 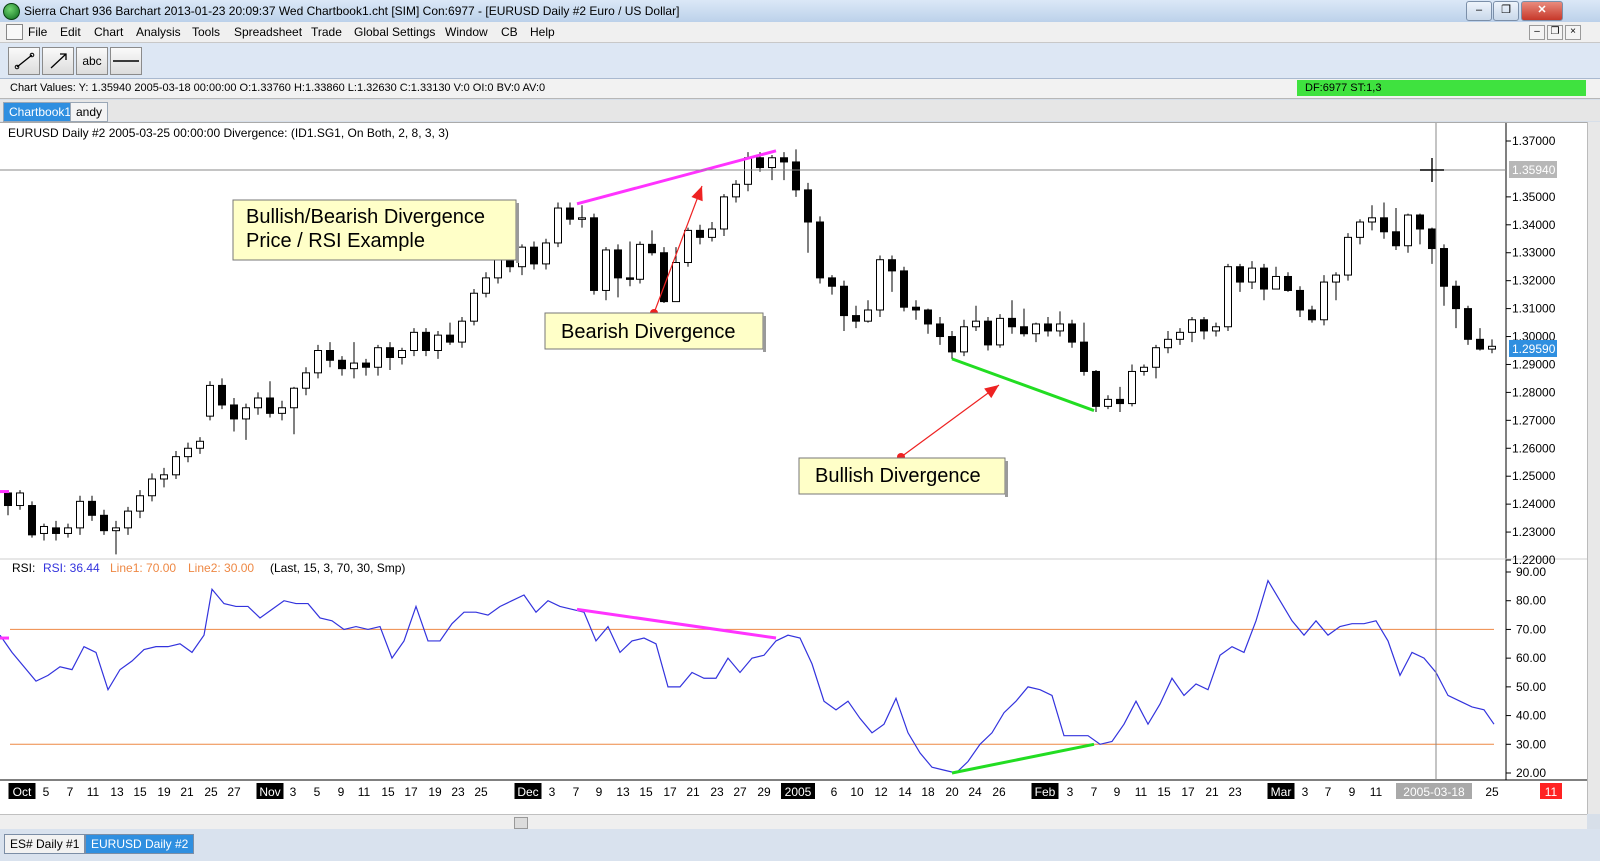 What do you see at coordinates (509, 32) in the screenshot?
I see `menu-cb: CB` at bounding box center [509, 32].